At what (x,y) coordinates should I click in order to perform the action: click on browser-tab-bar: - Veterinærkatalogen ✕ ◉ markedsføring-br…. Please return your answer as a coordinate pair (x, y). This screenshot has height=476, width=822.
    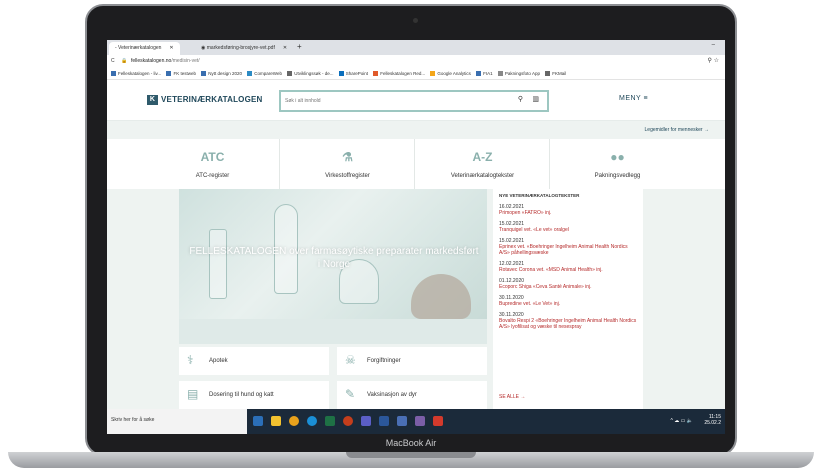
    Looking at the image, I should click on (416, 47).